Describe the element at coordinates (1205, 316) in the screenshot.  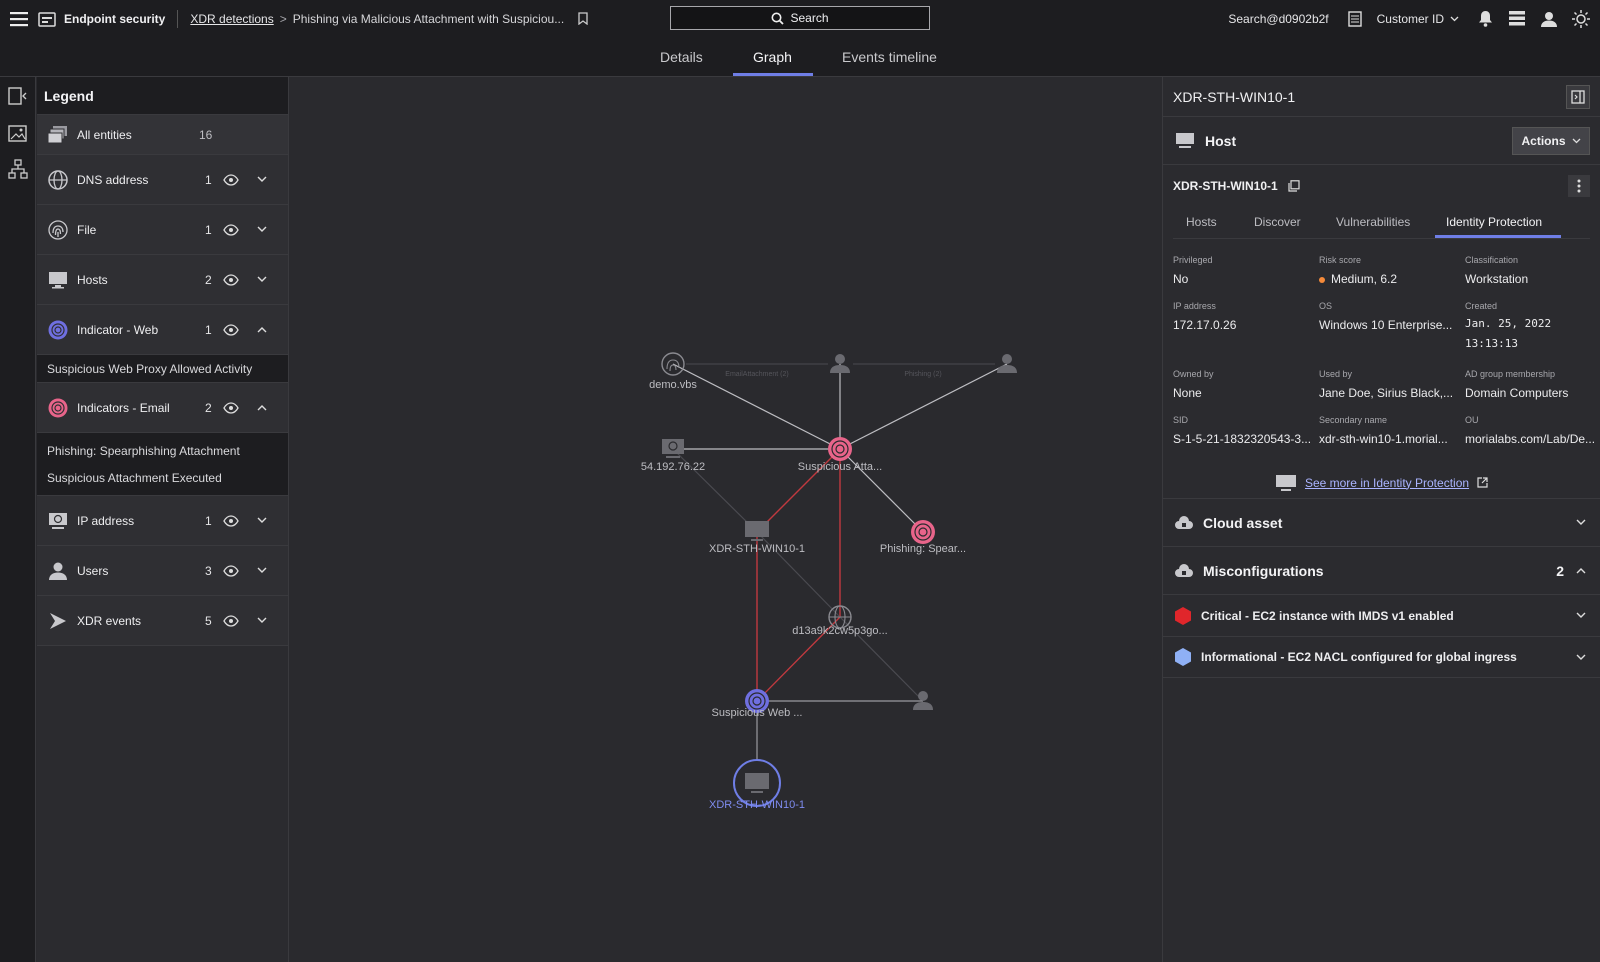
I see `field-ip-address: IP address 172.17.0.26` at that location.